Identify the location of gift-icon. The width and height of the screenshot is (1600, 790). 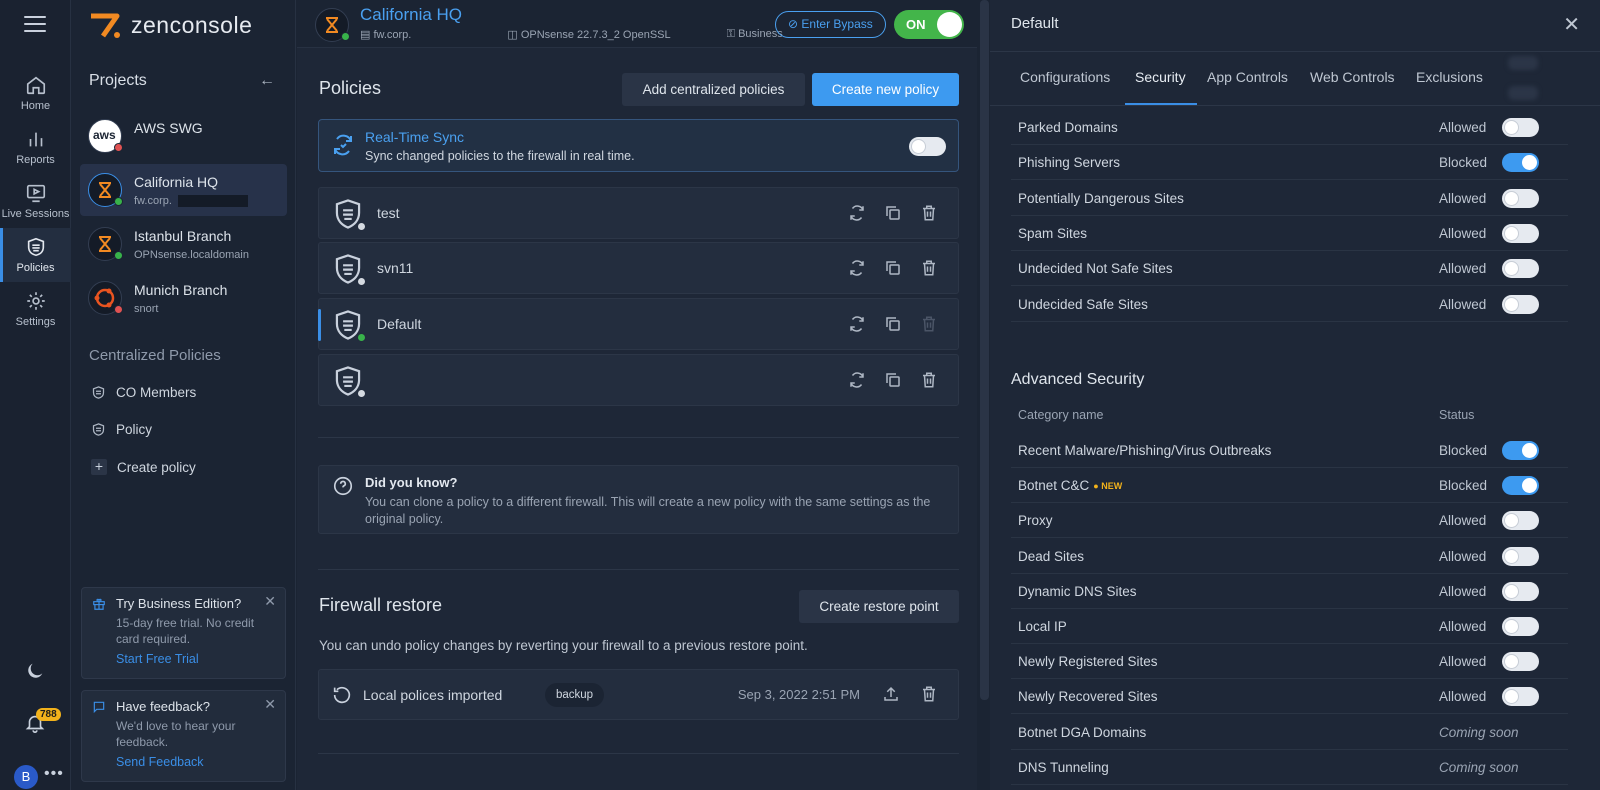
(99, 604).